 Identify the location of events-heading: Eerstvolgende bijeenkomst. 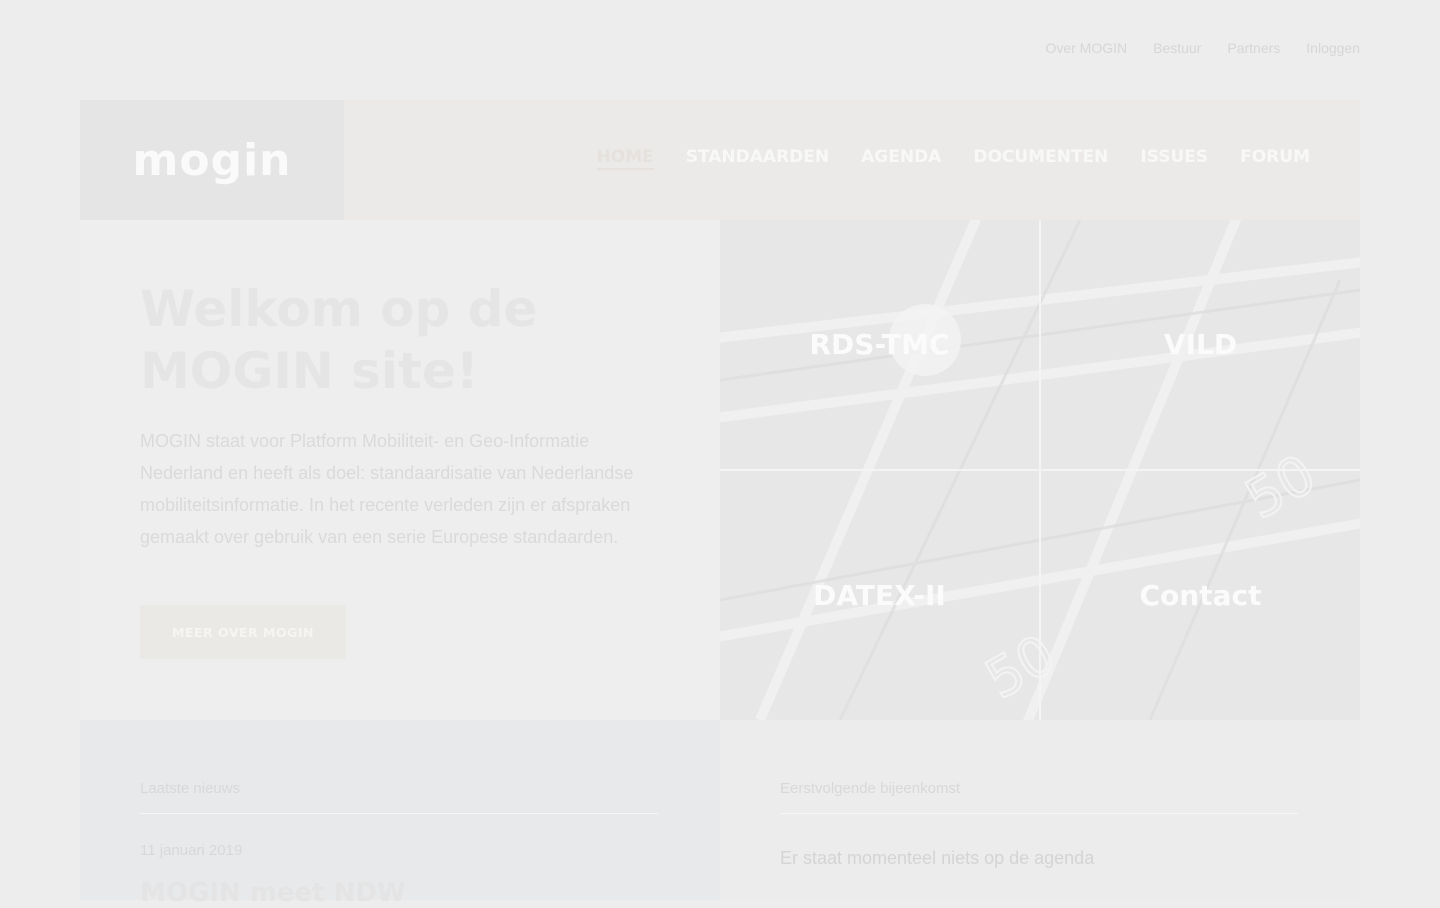
(870, 788).